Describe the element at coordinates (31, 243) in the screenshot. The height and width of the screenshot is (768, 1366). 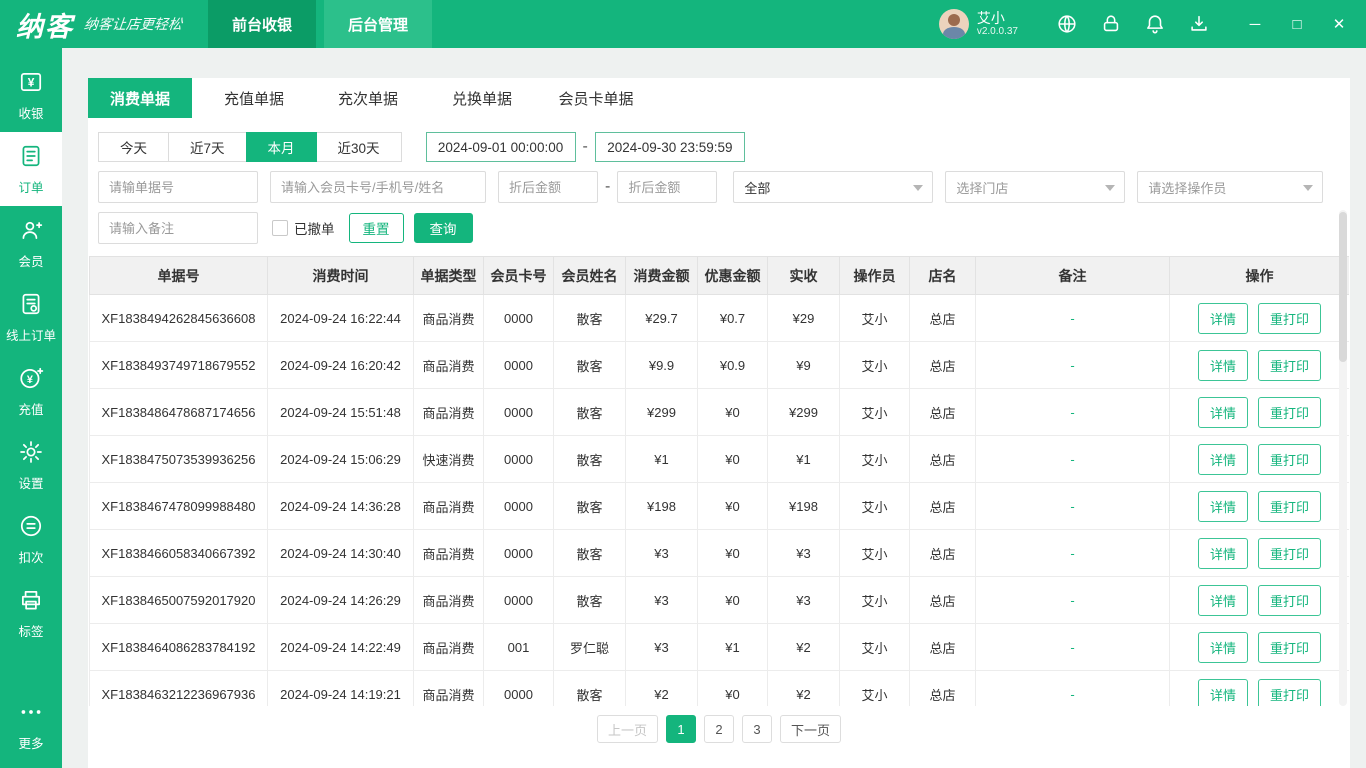
I see `sidebar-item-members: 会员` at that location.